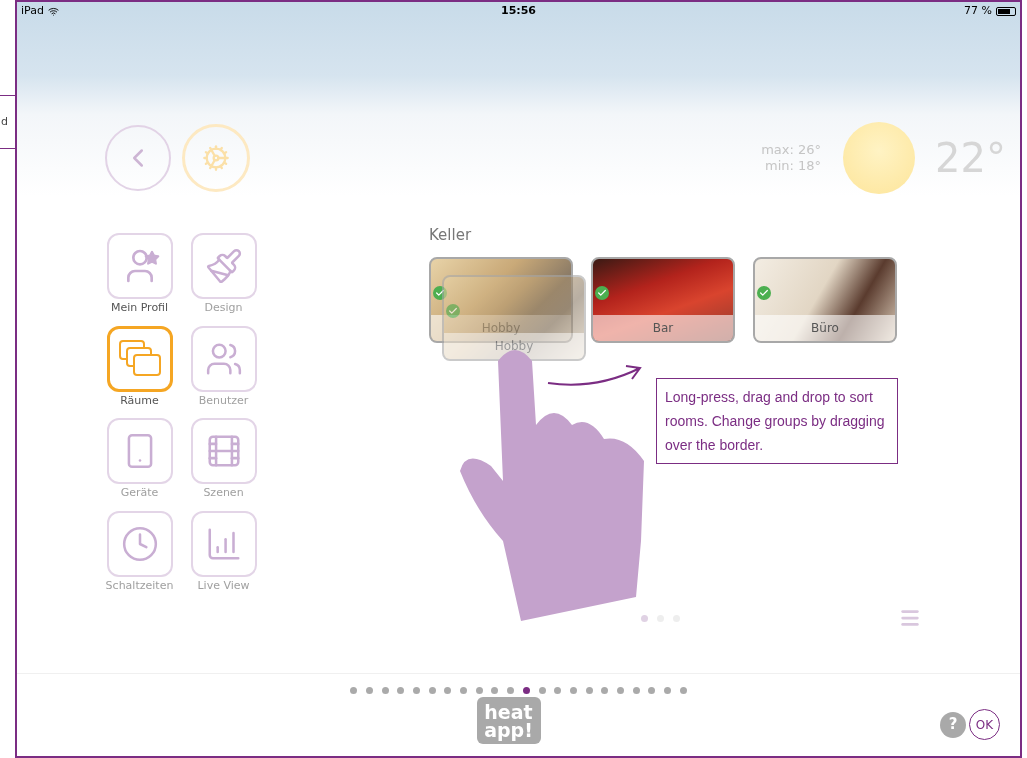  What do you see at coordinates (953, 724) in the screenshot?
I see `help-button: ?` at bounding box center [953, 724].